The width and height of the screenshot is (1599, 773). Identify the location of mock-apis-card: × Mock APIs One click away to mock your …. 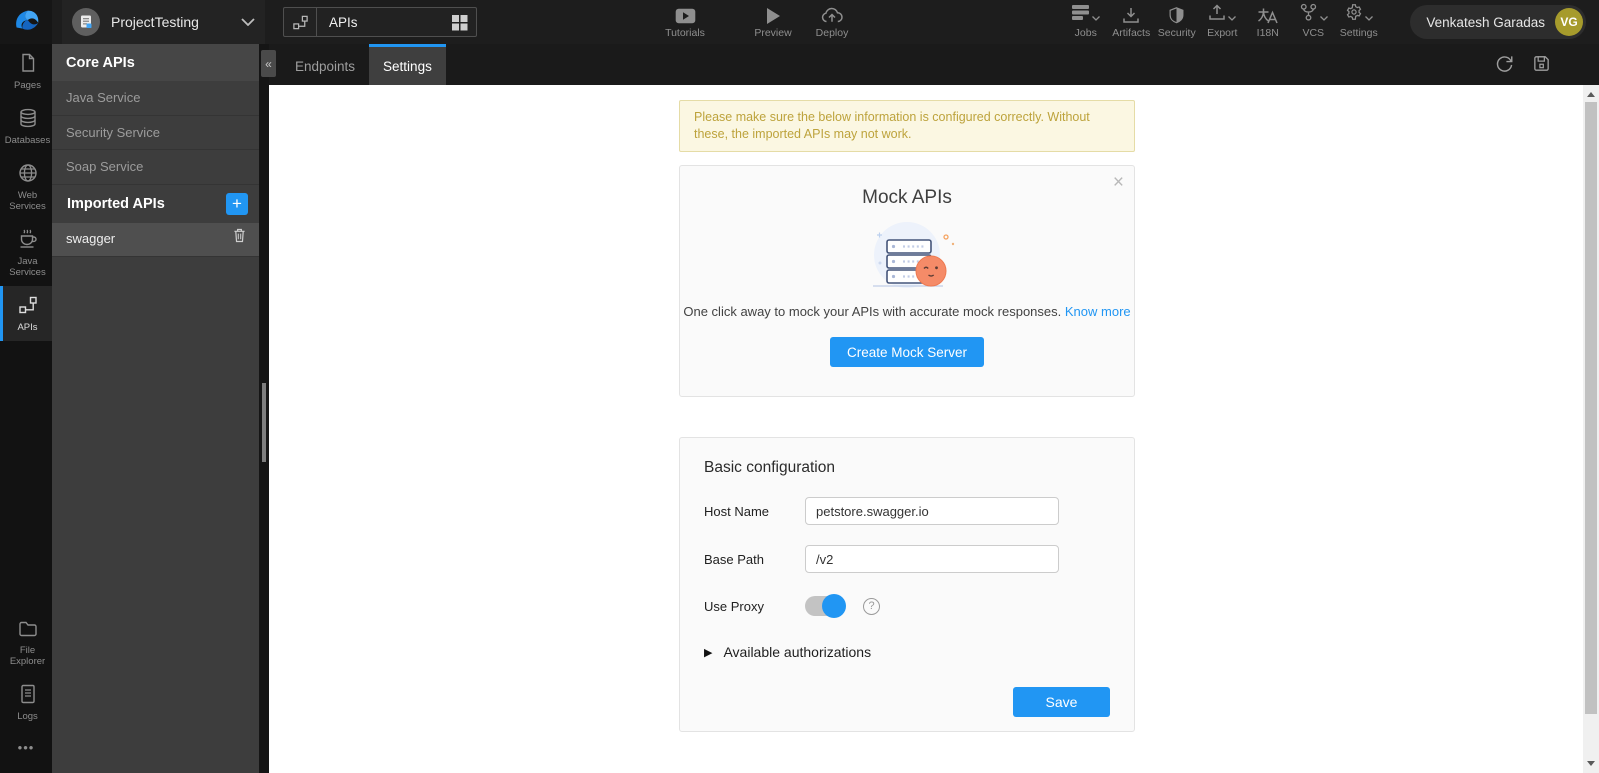
(907, 281).